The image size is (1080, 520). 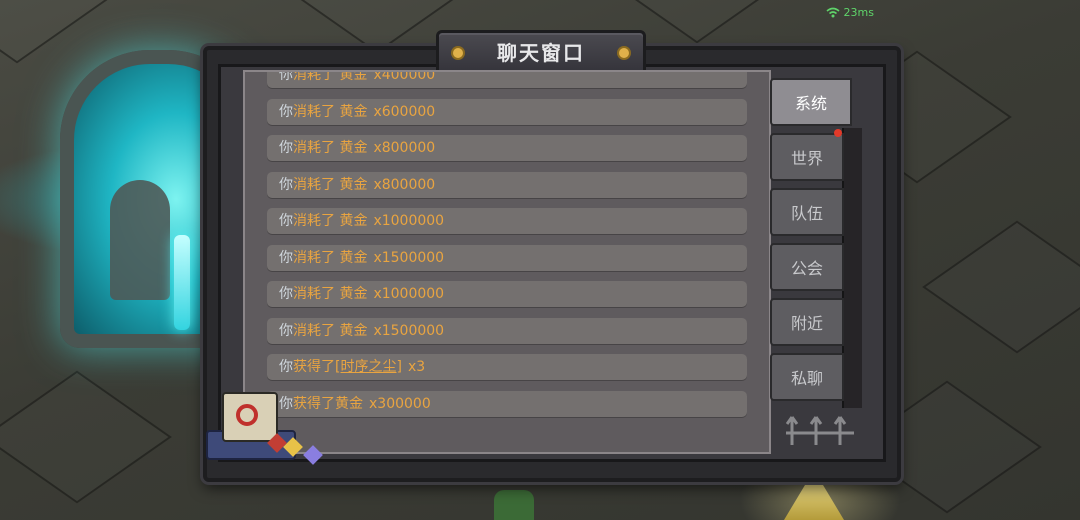 I want to click on network-status: 23ms, so click(x=850, y=12).